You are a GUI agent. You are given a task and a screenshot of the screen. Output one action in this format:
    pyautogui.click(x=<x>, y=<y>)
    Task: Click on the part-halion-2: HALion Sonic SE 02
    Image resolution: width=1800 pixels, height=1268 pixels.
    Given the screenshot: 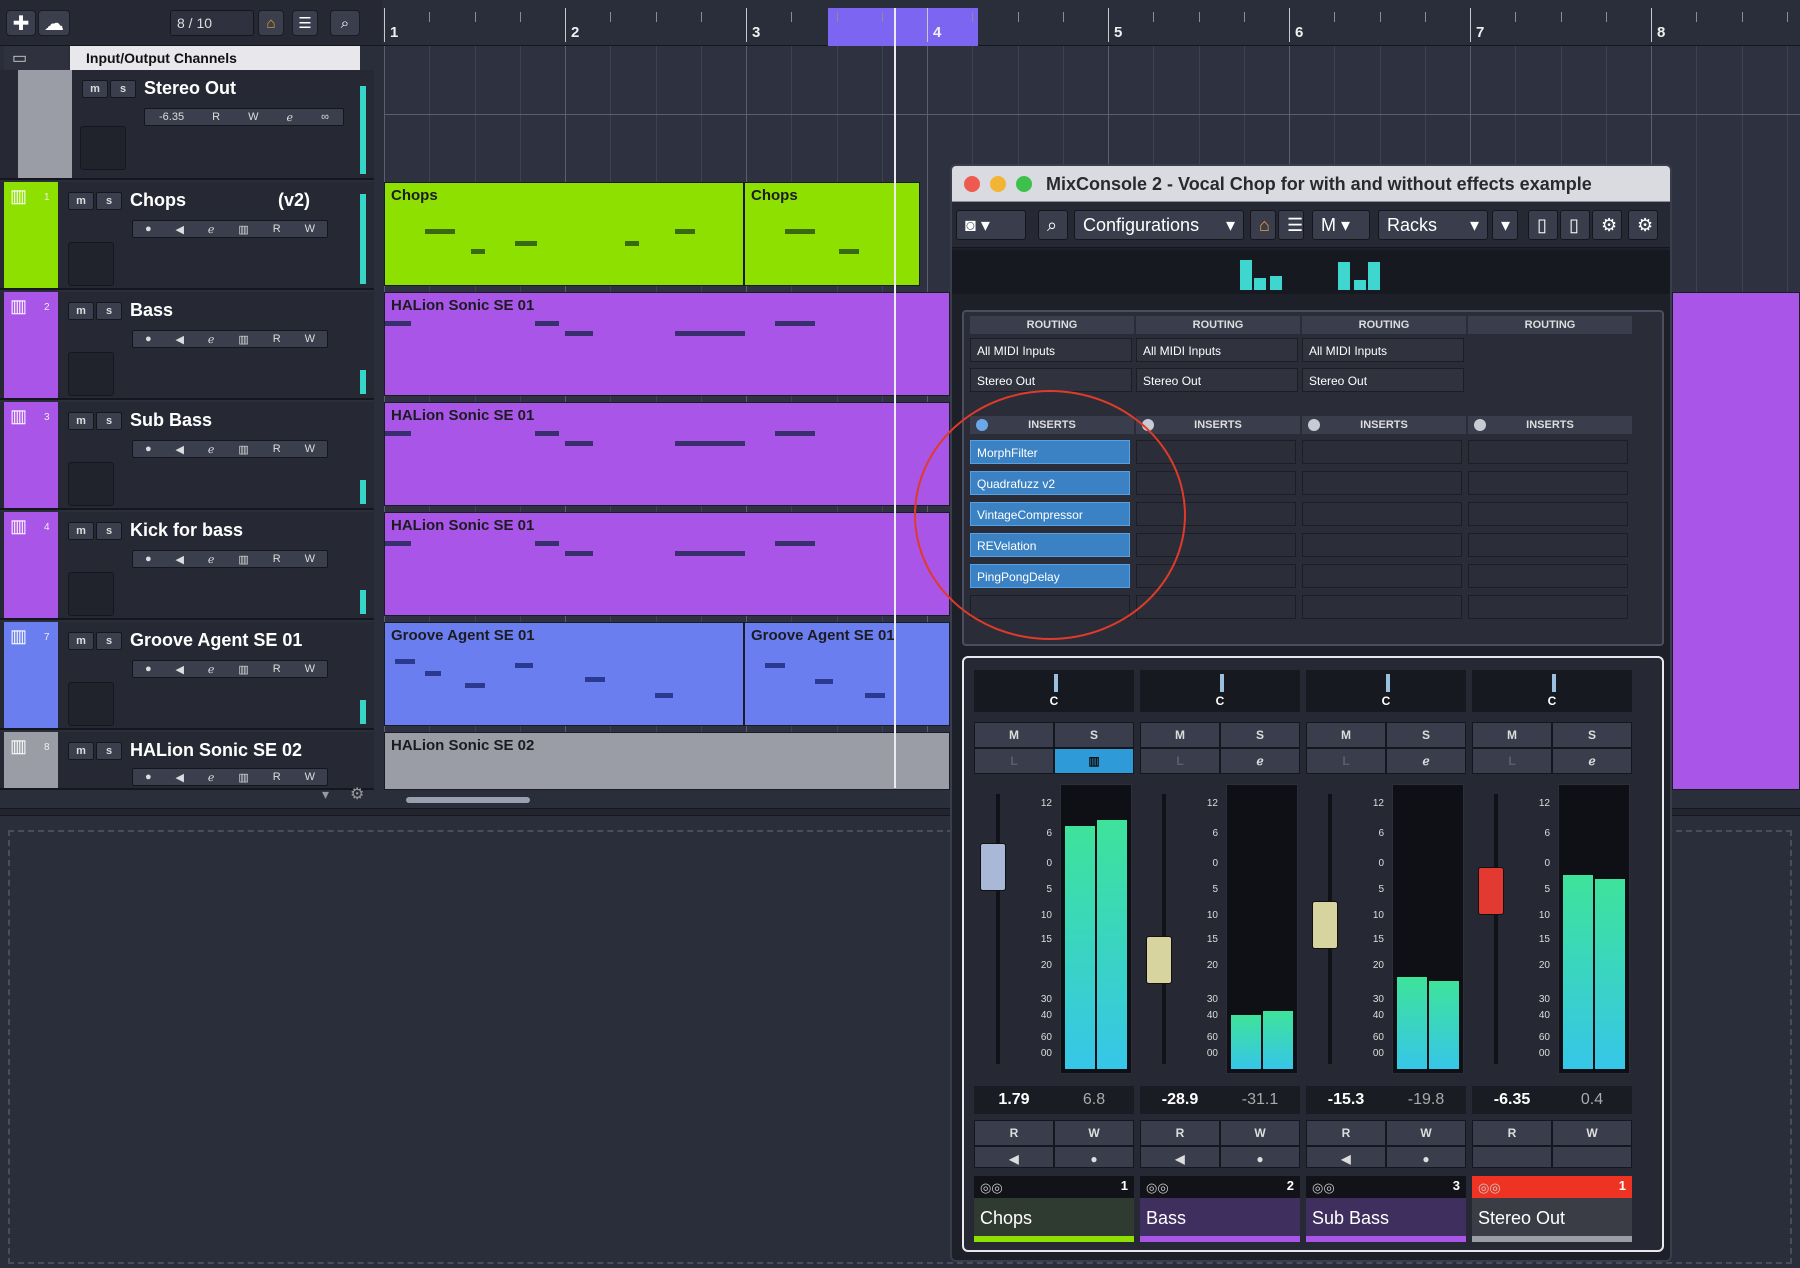 What is the action you would take?
    pyautogui.click(x=667, y=761)
    